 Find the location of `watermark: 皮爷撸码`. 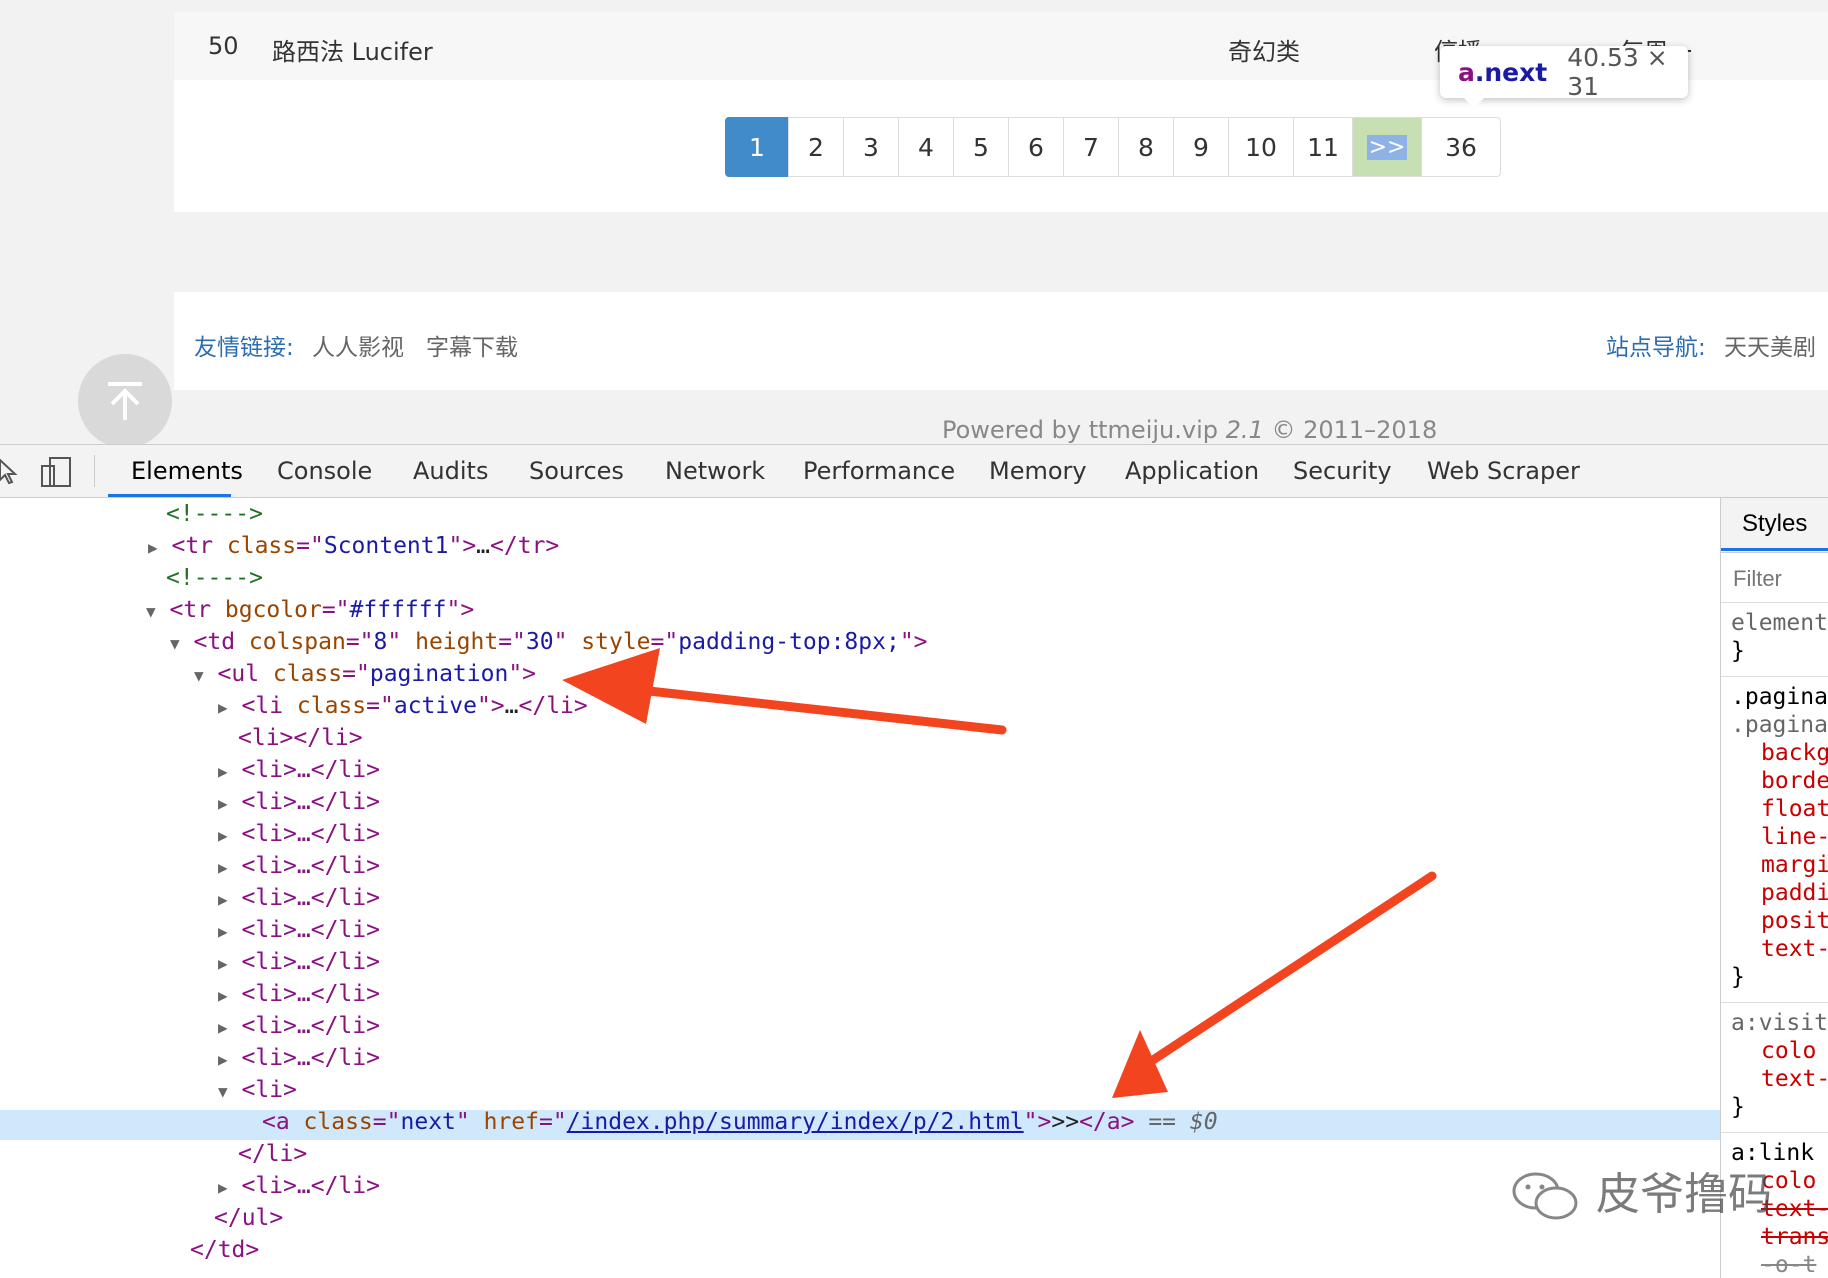

watermark: 皮爷撸码 is located at coordinates (1641, 1191).